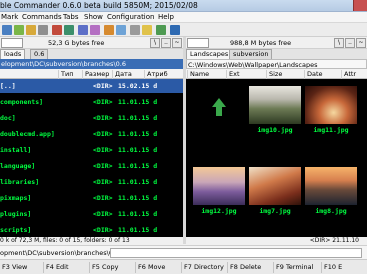 The width and height of the screenshot is (367, 274). I want to click on terminal-icon, so click(135, 30).